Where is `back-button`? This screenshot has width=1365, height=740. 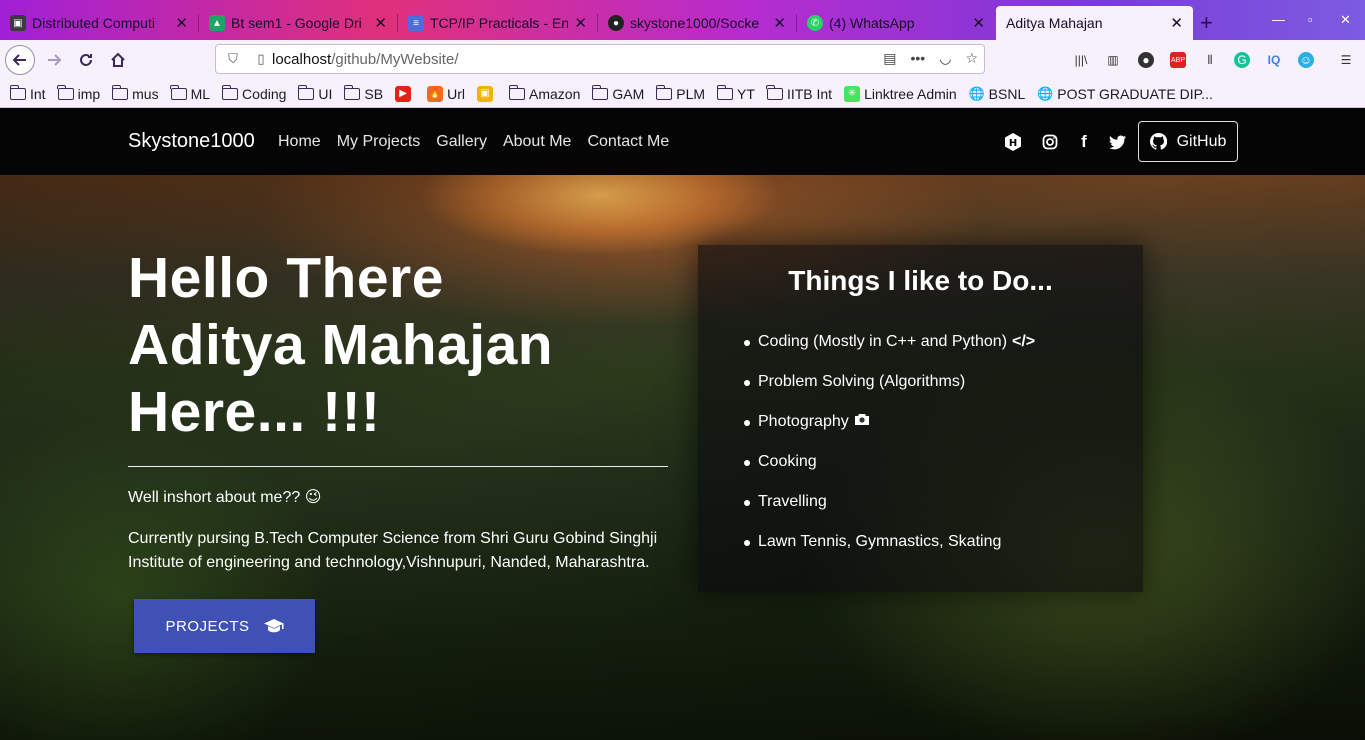 back-button is located at coordinates (20, 60).